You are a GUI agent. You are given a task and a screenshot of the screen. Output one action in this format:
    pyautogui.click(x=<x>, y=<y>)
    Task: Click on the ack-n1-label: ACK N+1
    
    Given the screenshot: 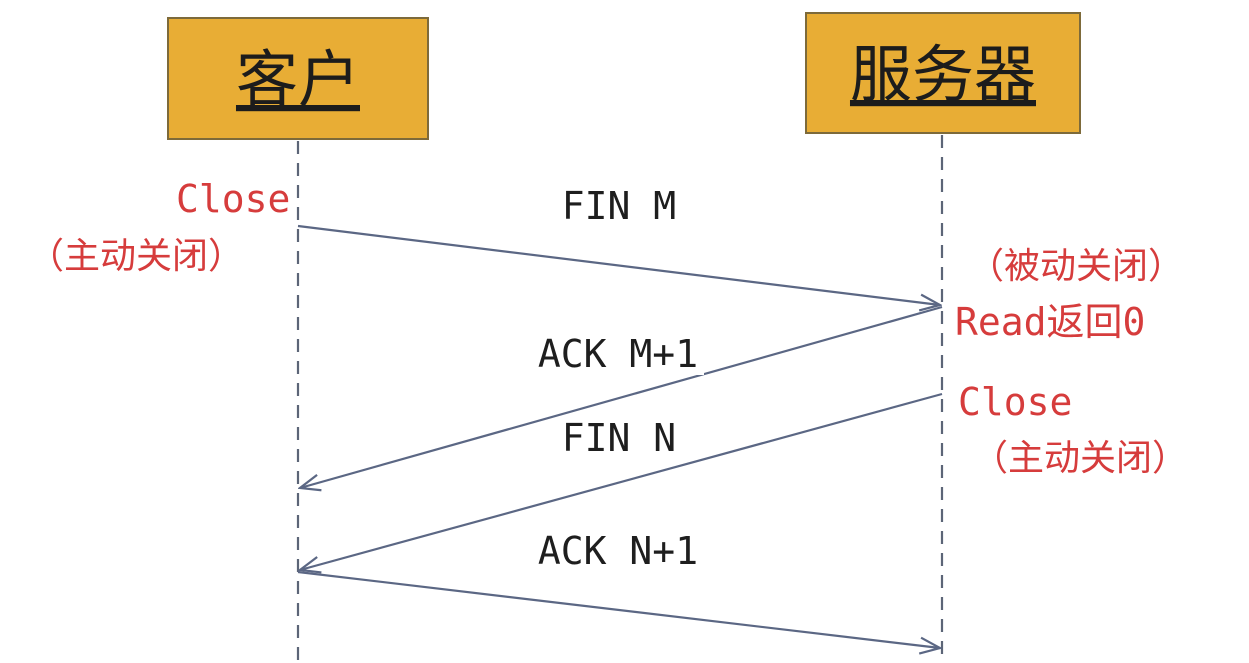 What is the action you would take?
    pyautogui.click(x=618, y=551)
    